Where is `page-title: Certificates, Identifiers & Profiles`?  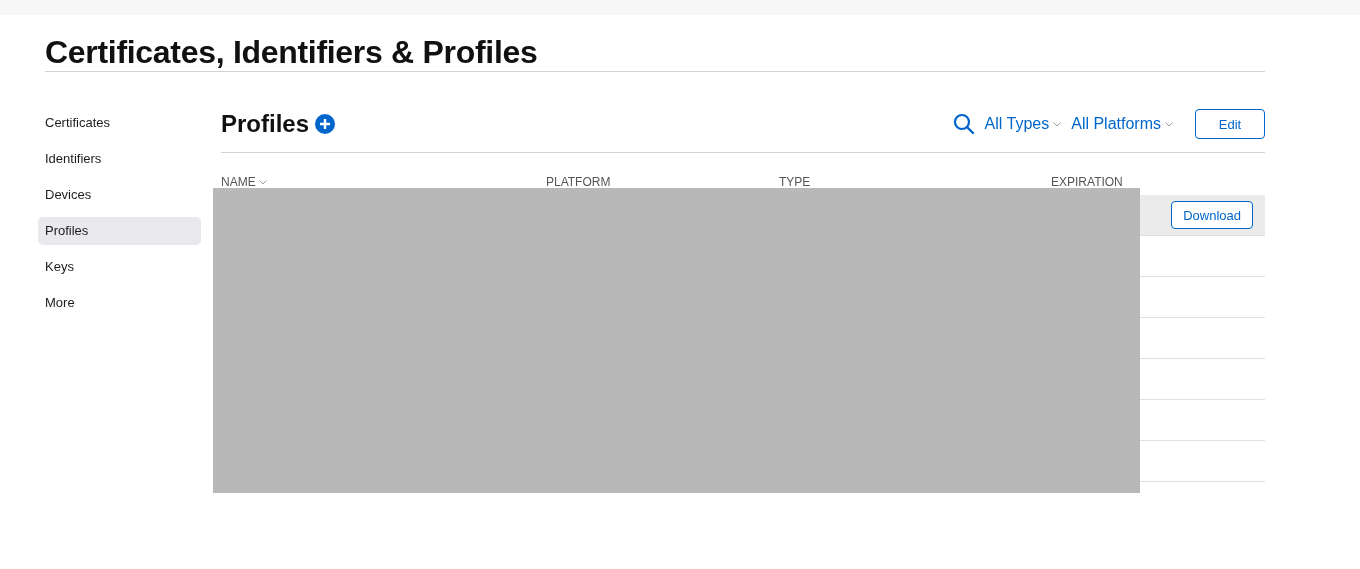
page-title: Certificates, Identifiers & Profiles is located at coordinates (292, 52).